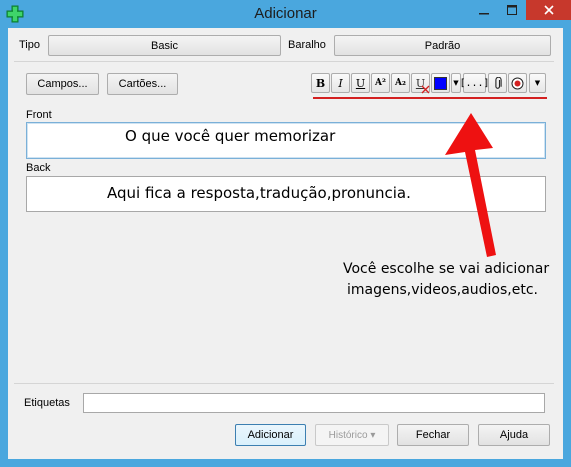 This screenshot has width=571, height=467. I want to click on paperclip-icon, so click(498, 82).